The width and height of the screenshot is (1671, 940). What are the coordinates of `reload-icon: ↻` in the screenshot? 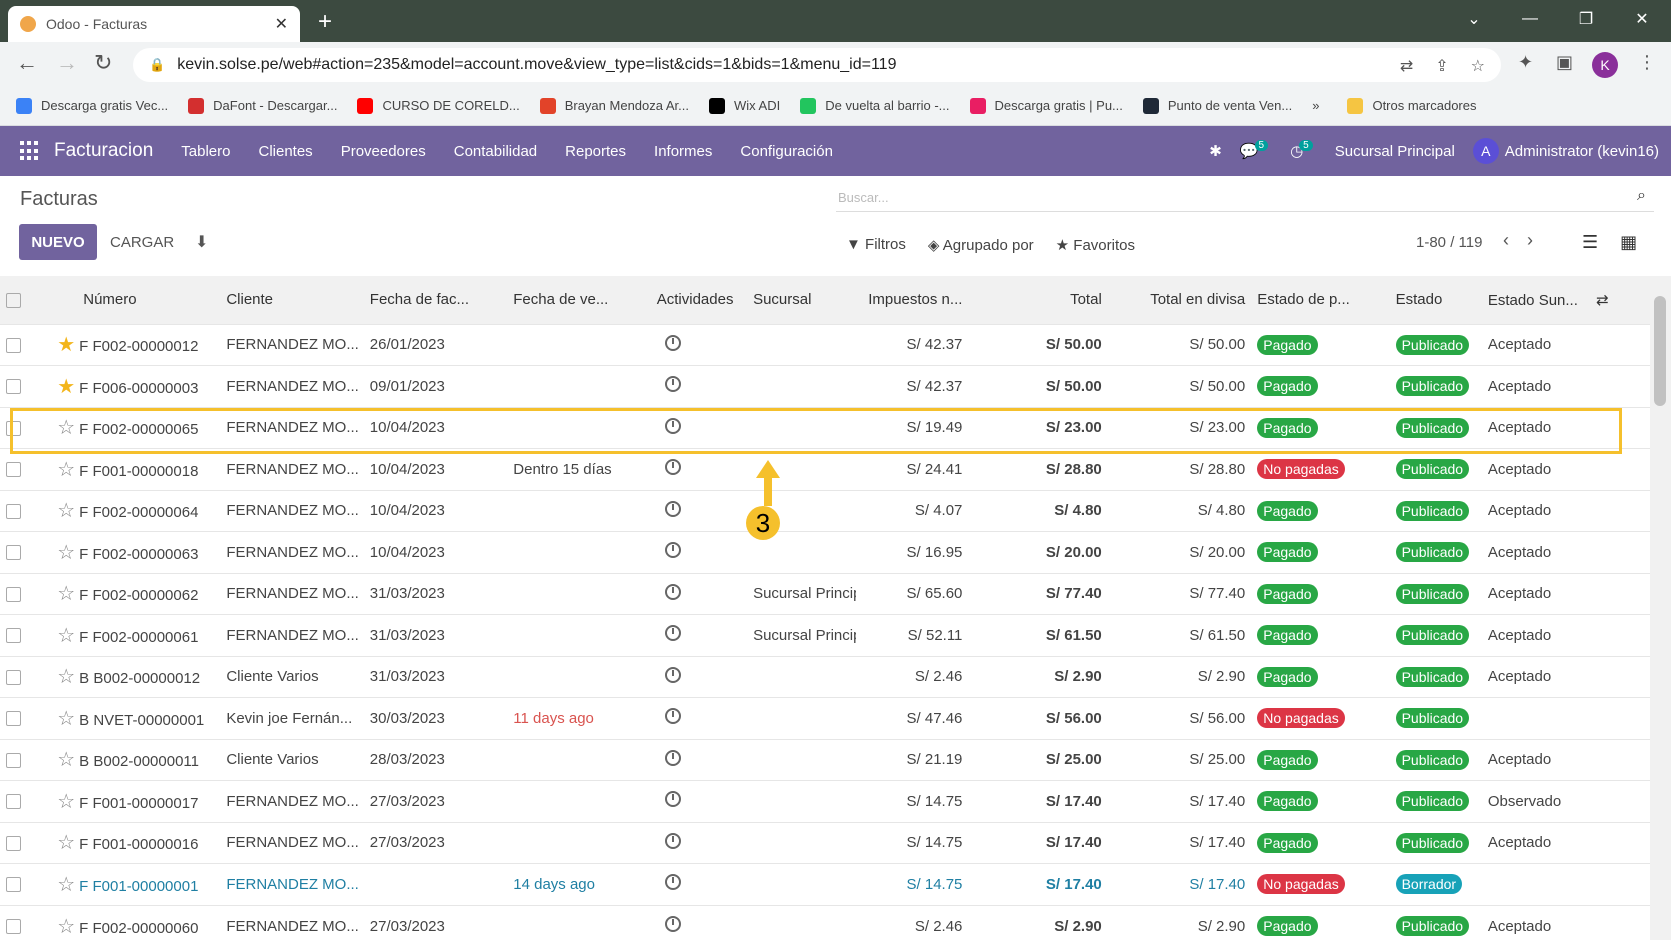 It's located at (103, 63).